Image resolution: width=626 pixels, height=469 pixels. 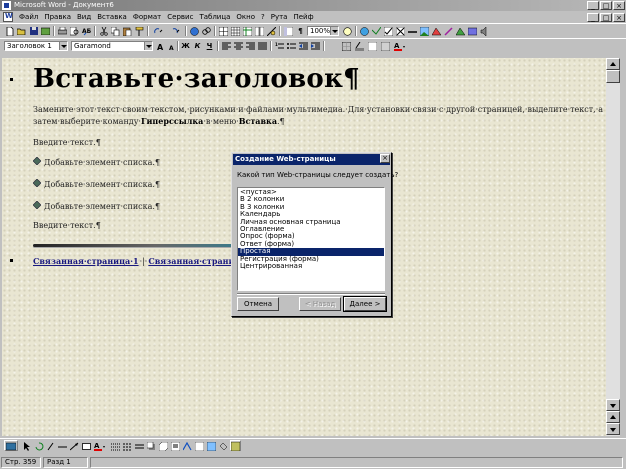 I want to click on fill-color-icon, so click(x=223, y=445).